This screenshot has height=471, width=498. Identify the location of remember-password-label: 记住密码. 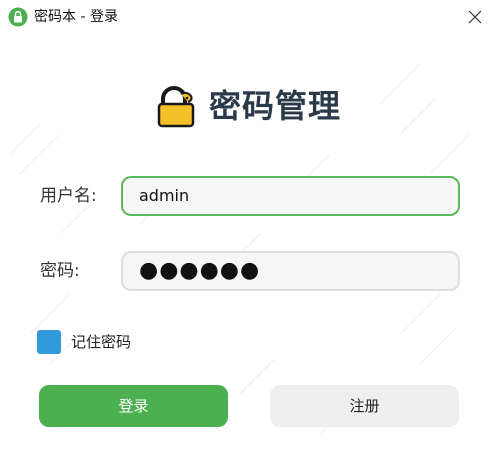
(101, 342).